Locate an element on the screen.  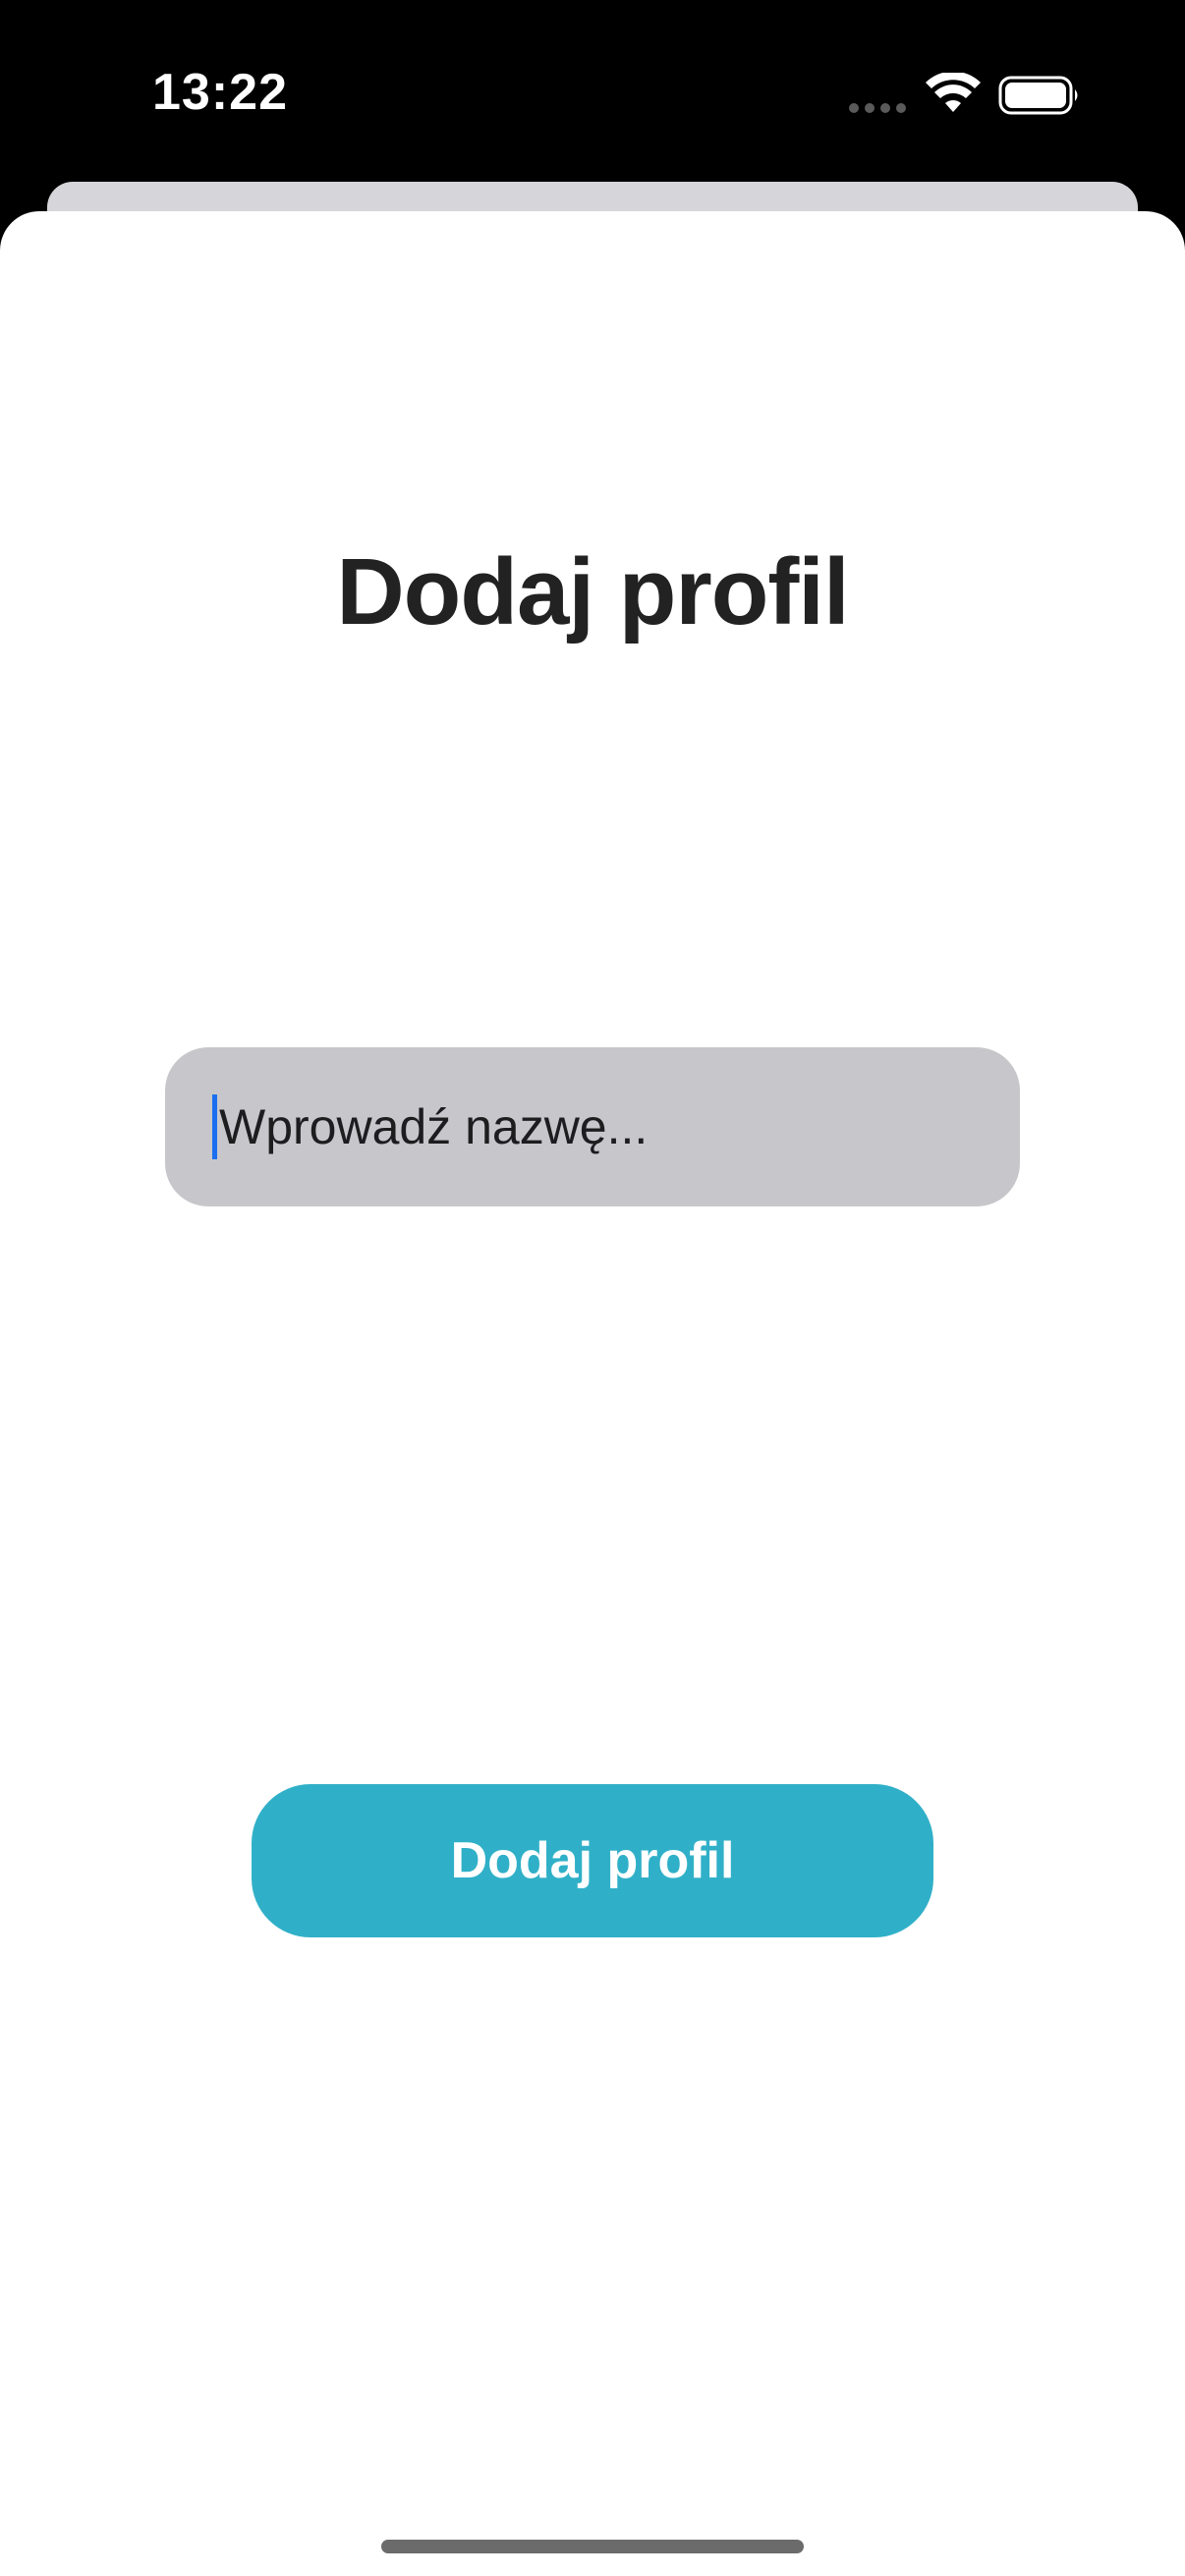
status-time: 13:22 is located at coordinates (220, 92).